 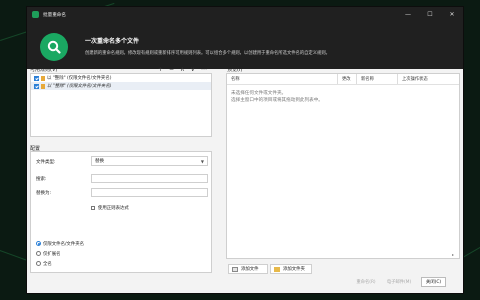 I want to click on replace-input, so click(x=149, y=192).